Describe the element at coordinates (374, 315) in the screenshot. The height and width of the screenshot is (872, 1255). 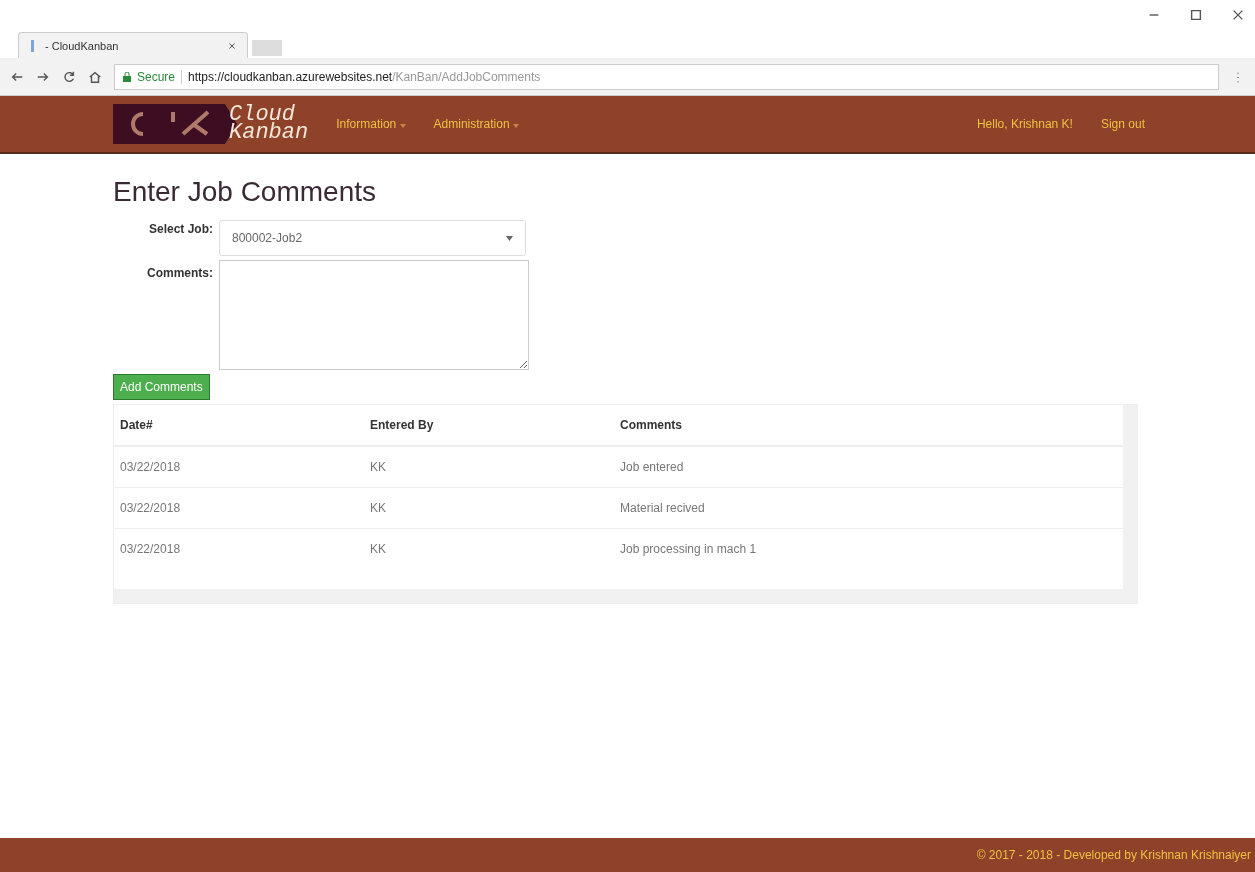
I see `comments-field` at that location.